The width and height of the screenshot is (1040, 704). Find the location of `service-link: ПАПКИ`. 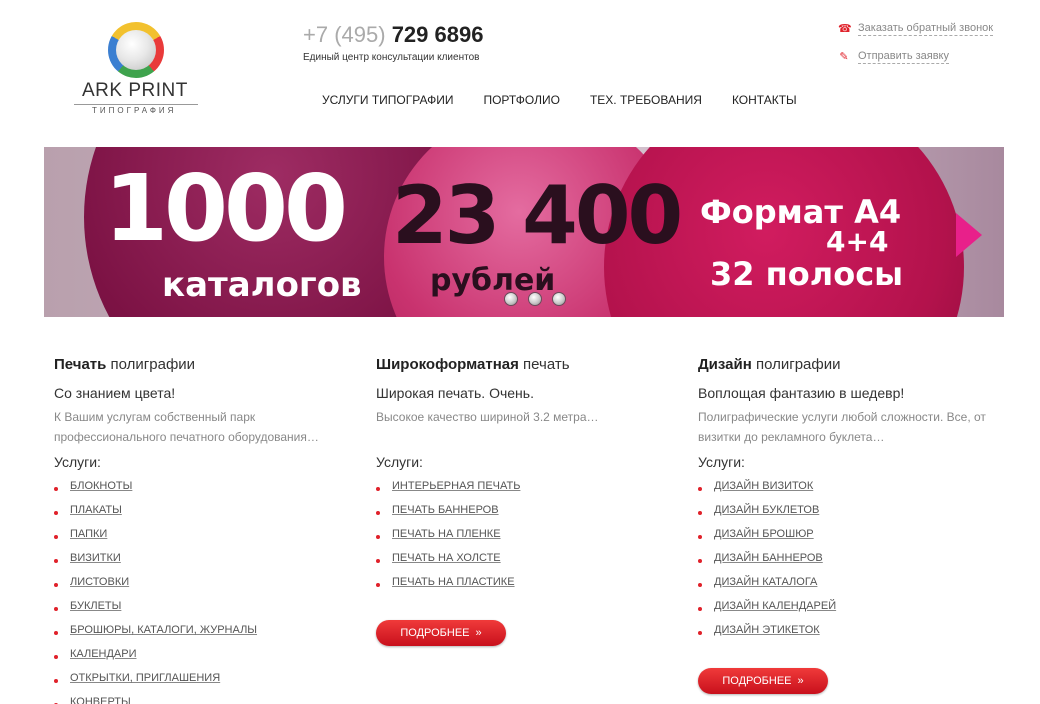

service-link: ПАПКИ is located at coordinates (88, 534).